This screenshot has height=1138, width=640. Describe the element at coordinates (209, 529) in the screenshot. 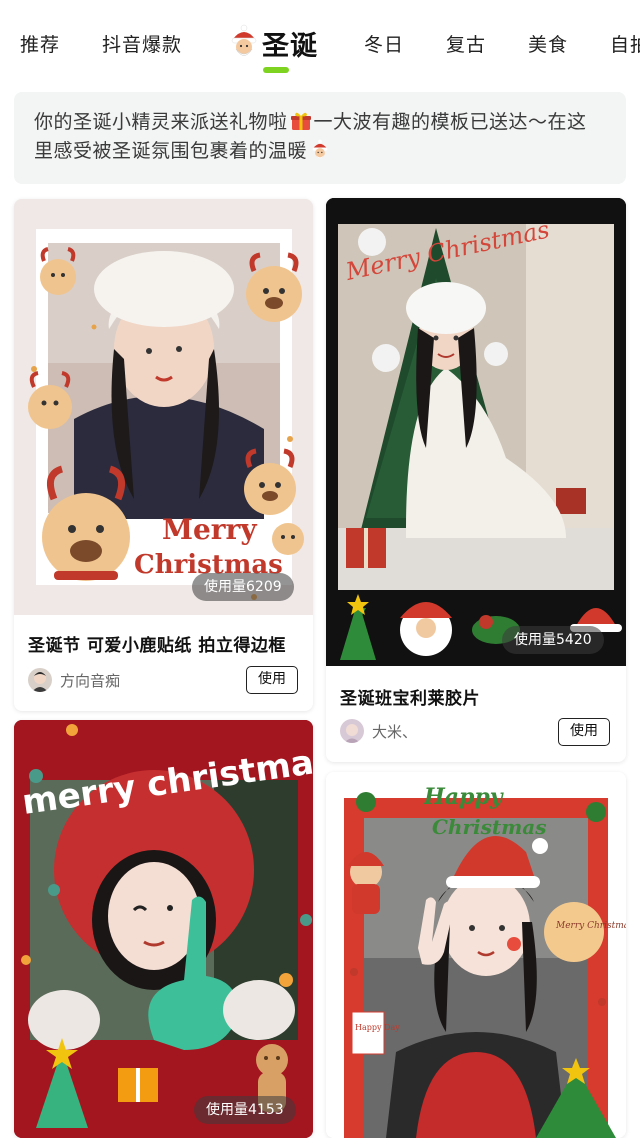

I see `svg-text: Merry` at that location.